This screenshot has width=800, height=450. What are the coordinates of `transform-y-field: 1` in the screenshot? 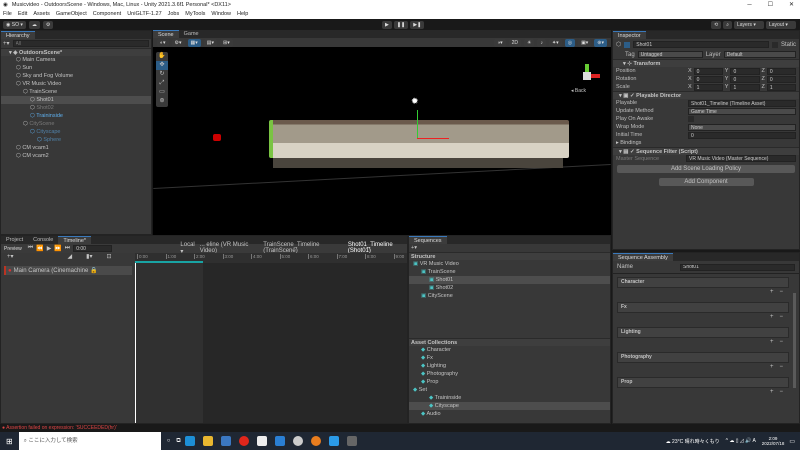 It's located at (745, 87).